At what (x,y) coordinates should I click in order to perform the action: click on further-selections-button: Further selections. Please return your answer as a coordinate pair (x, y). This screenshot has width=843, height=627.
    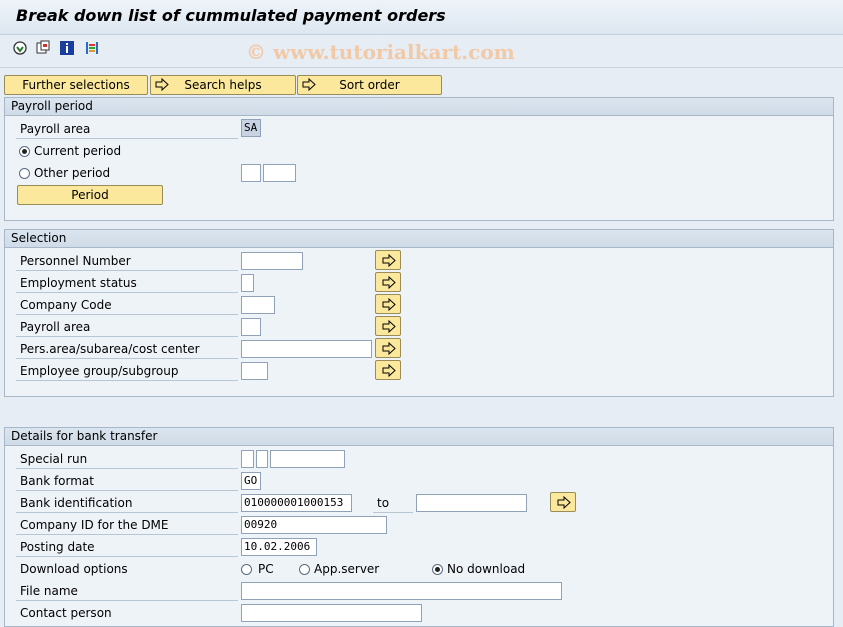
    Looking at the image, I should click on (76, 85).